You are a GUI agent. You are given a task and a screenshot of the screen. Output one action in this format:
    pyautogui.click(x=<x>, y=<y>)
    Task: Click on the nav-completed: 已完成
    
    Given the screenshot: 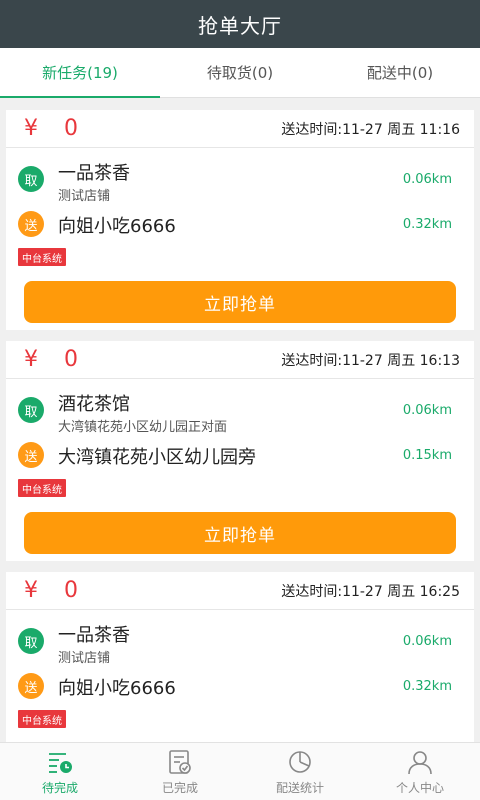 What is the action you would take?
    pyautogui.click(x=180, y=771)
    